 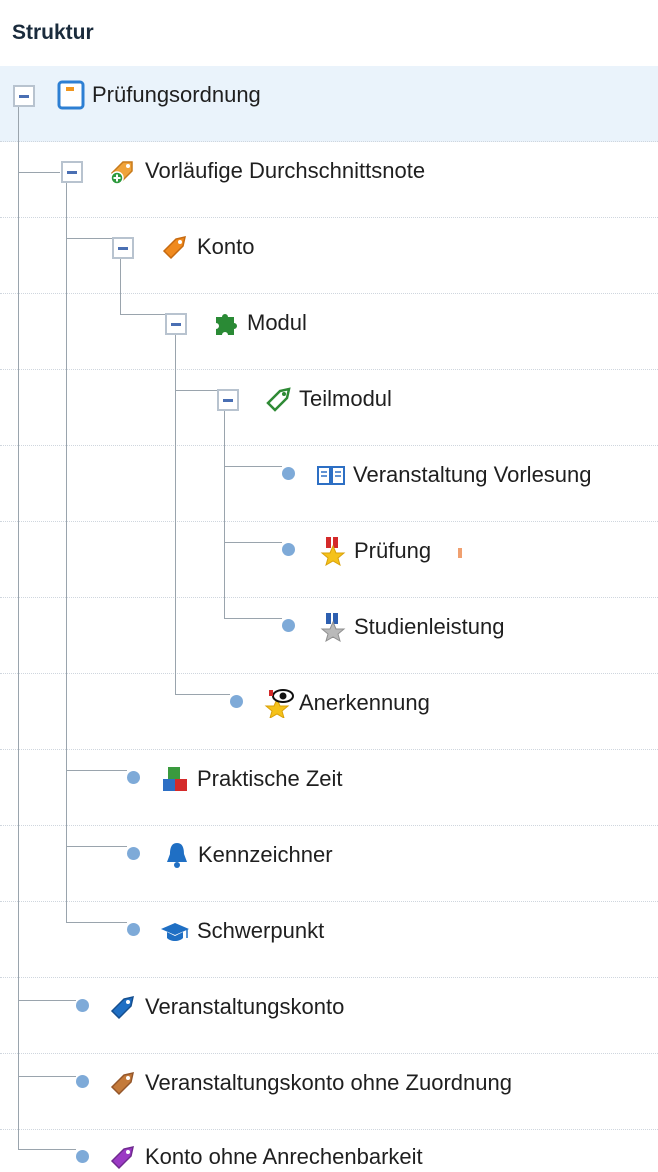 I want to click on tree-row-schwerpunkt: Schwerpunkt, so click(x=329, y=940).